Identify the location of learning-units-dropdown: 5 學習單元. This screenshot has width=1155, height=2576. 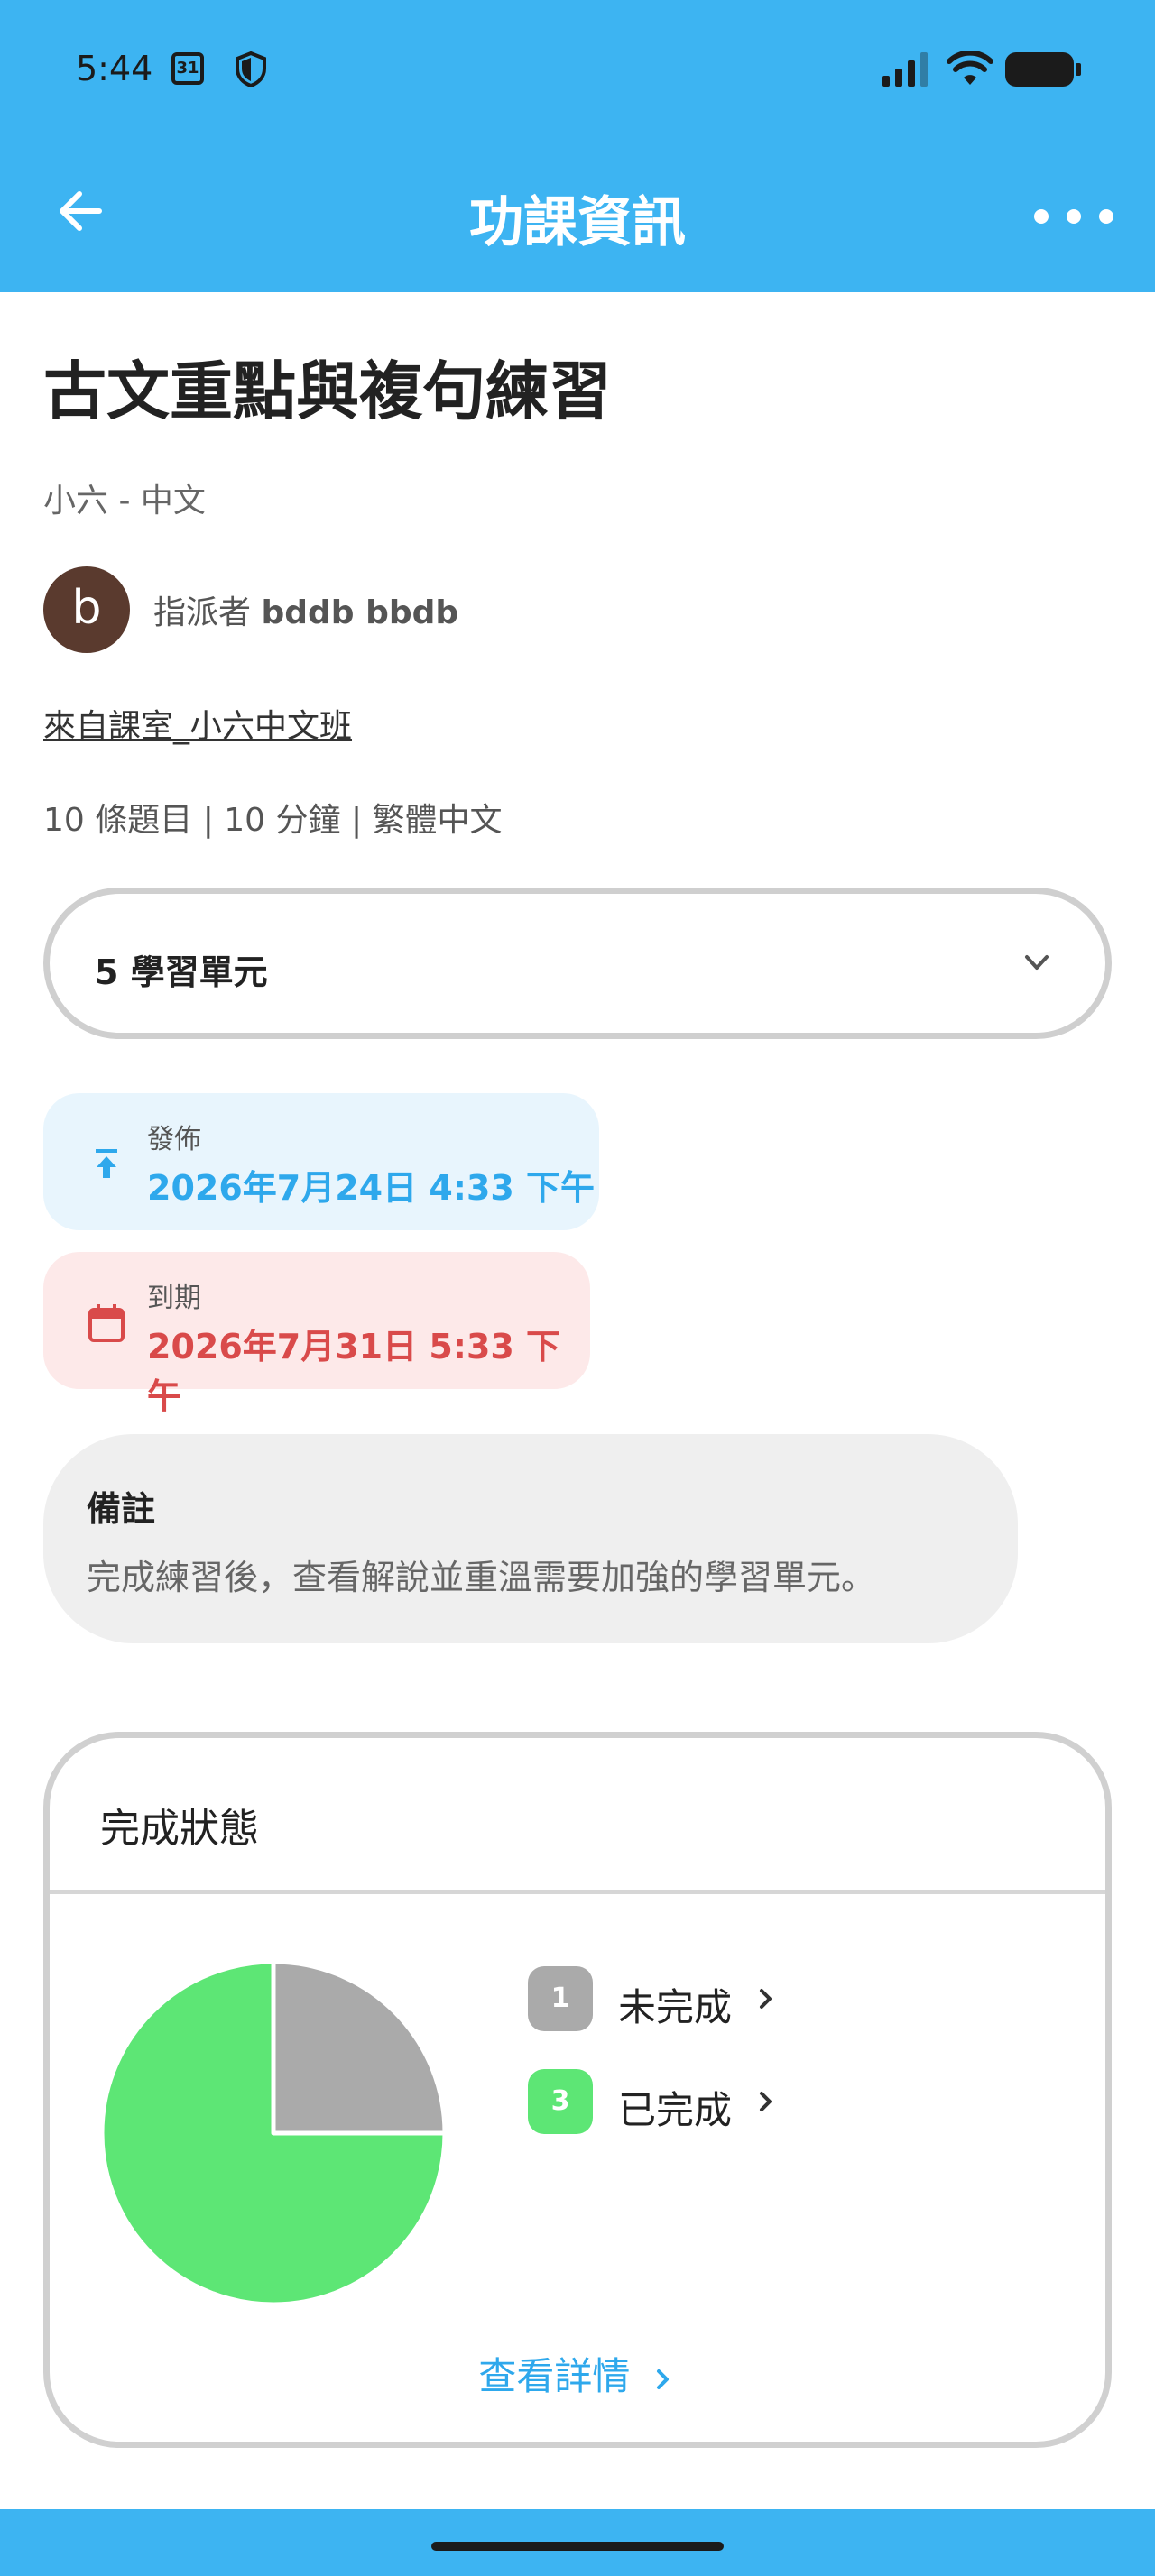
(577, 963).